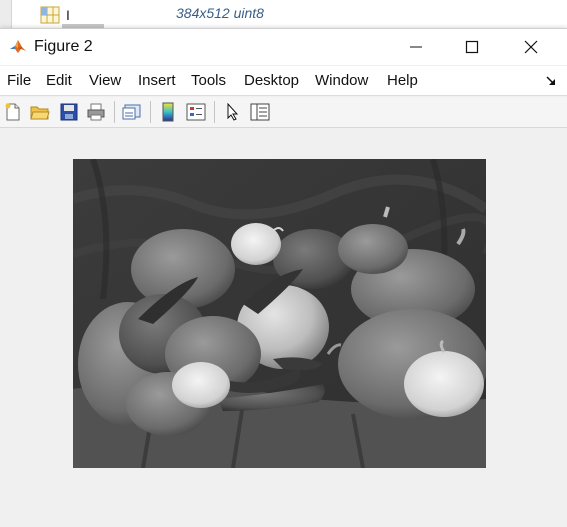 The image size is (567, 527). What do you see at coordinates (63, 46) in the screenshot?
I see `window-title: Figure 2` at bounding box center [63, 46].